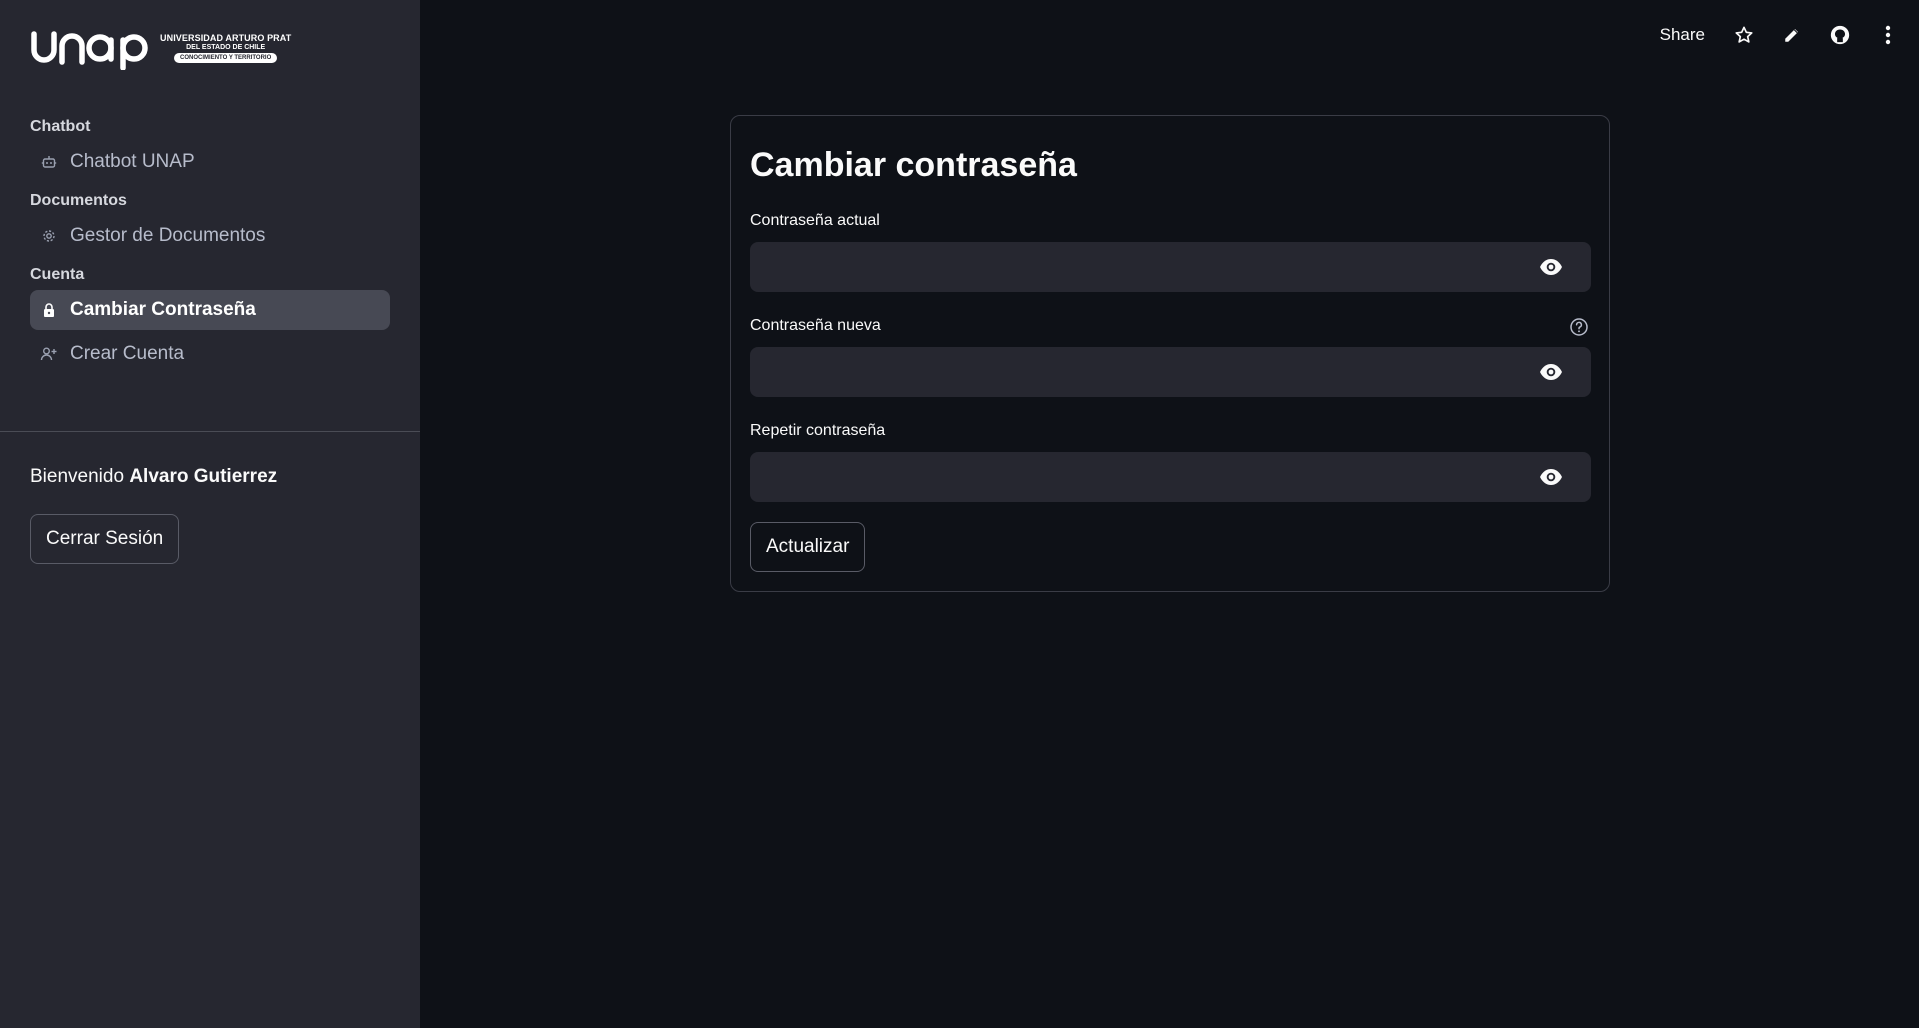 This screenshot has width=1919, height=1028. I want to click on new-password-label: Contraseña nueva, so click(815, 325).